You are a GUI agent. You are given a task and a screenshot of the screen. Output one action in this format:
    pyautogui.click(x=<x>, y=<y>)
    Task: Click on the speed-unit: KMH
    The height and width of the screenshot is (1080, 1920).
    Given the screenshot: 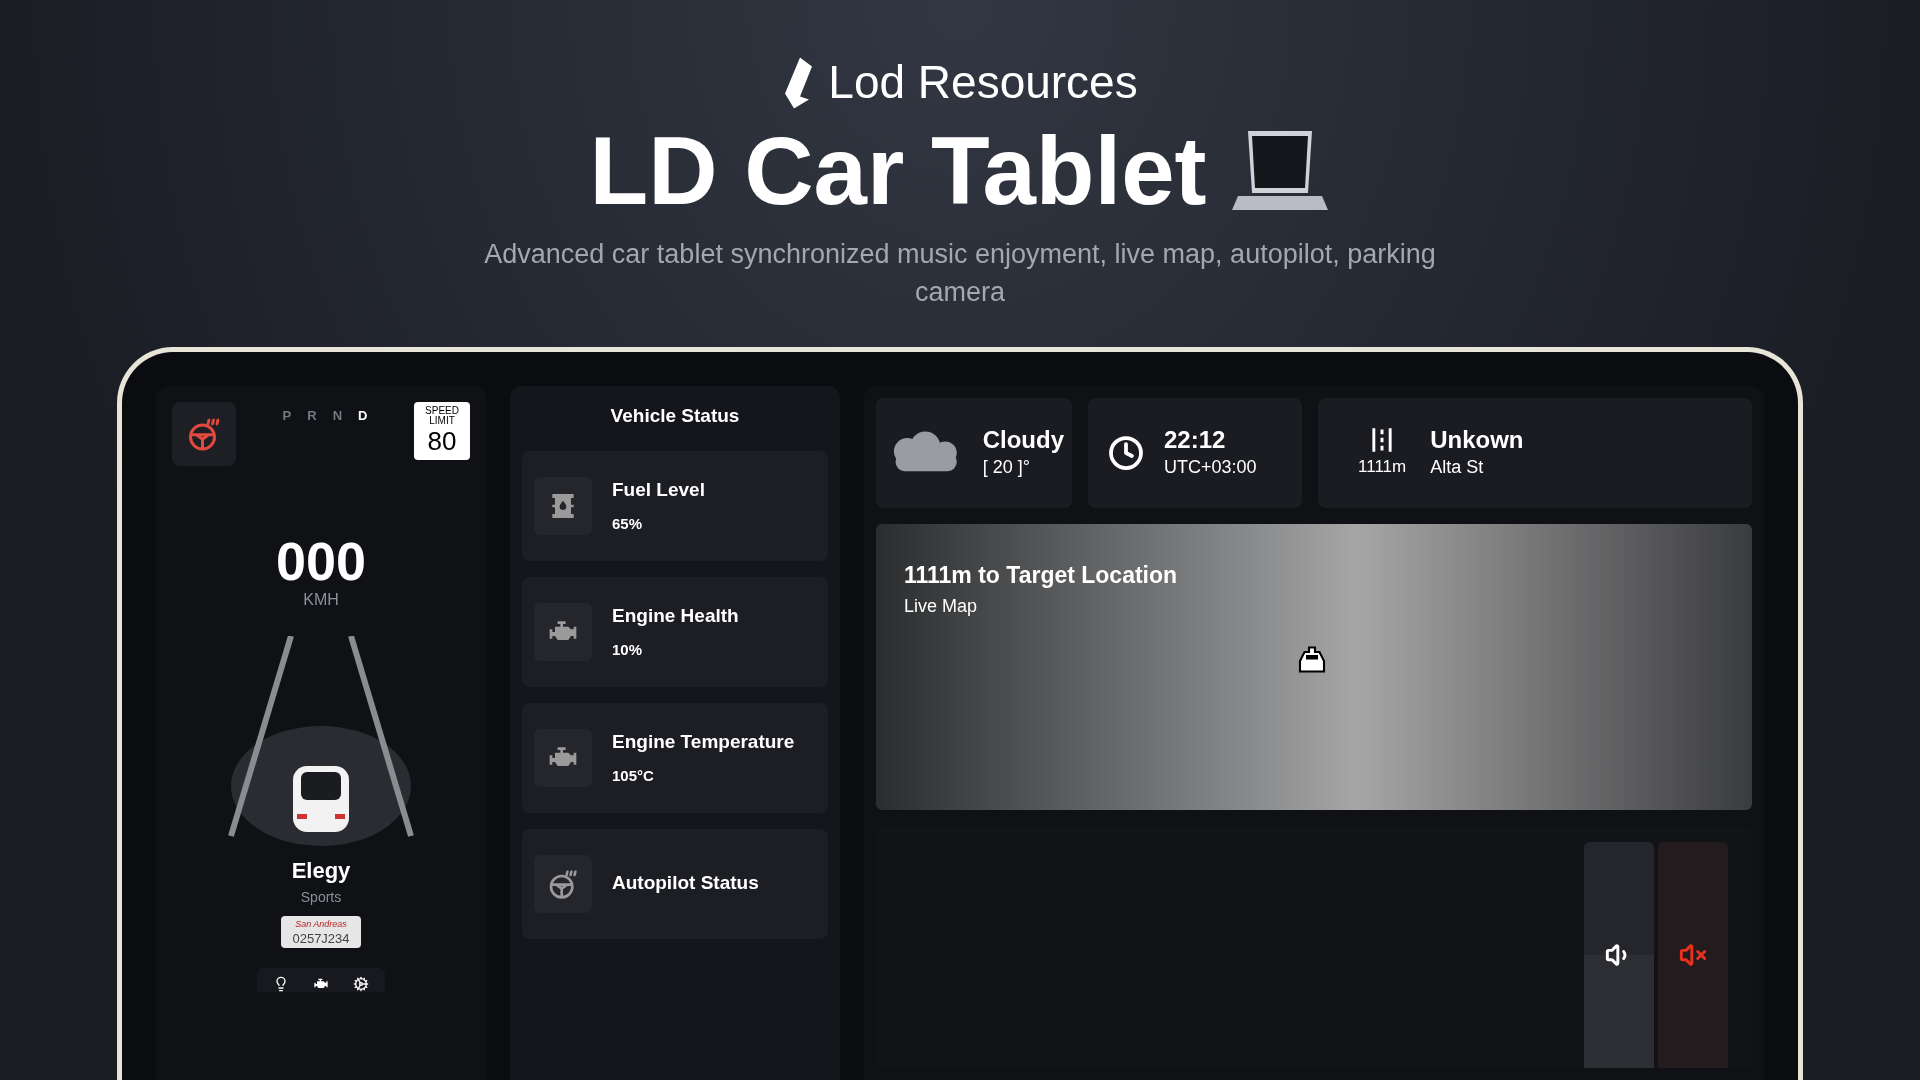 What is the action you would take?
    pyautogui.click(x=321, y=600)
    